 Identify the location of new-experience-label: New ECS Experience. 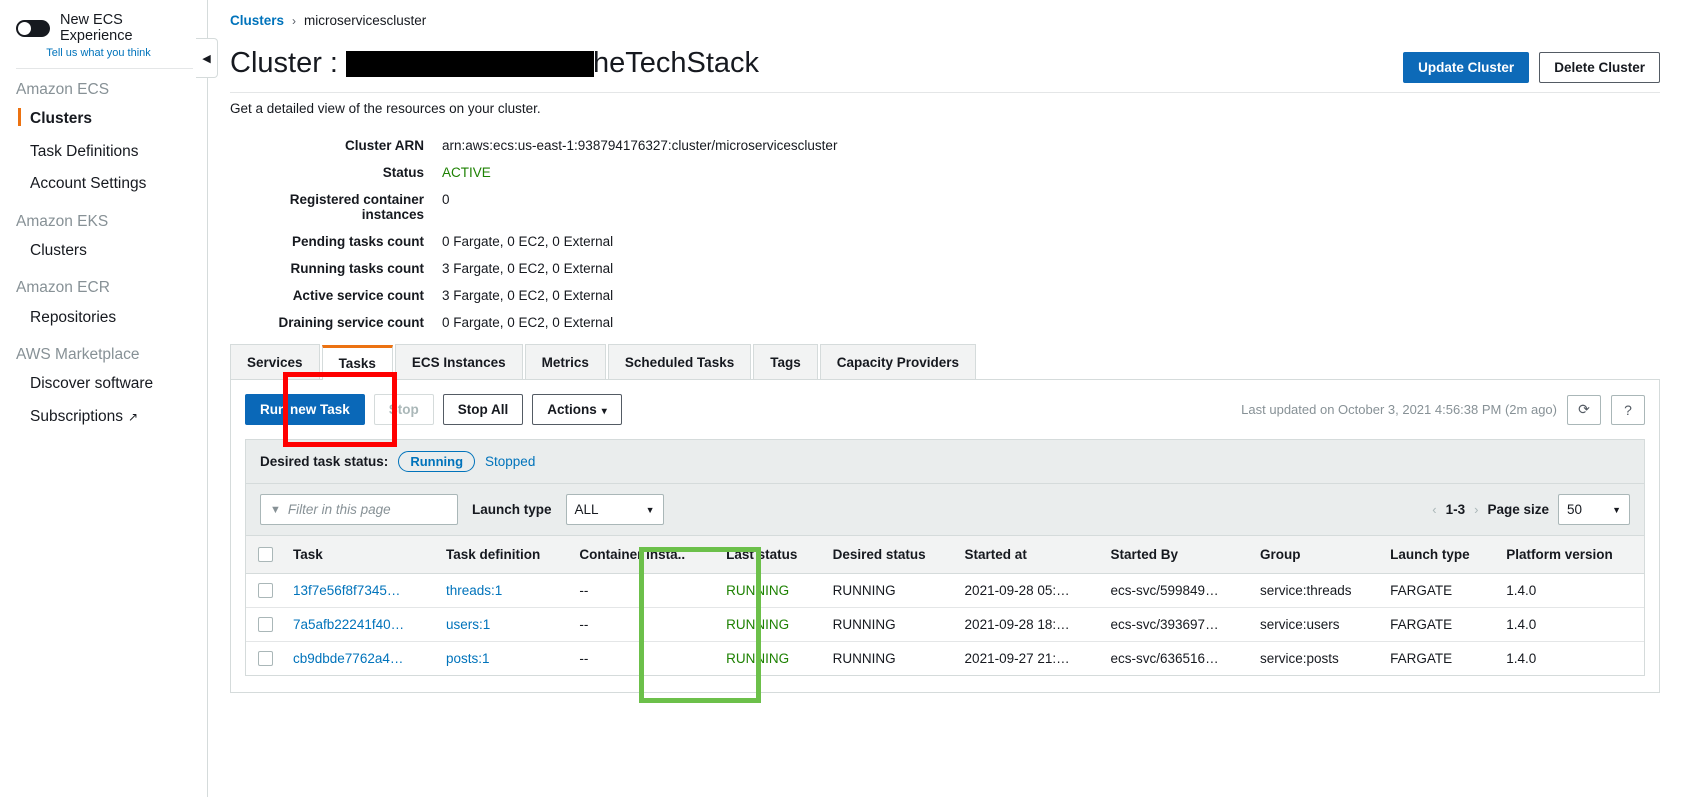
(96, 28).